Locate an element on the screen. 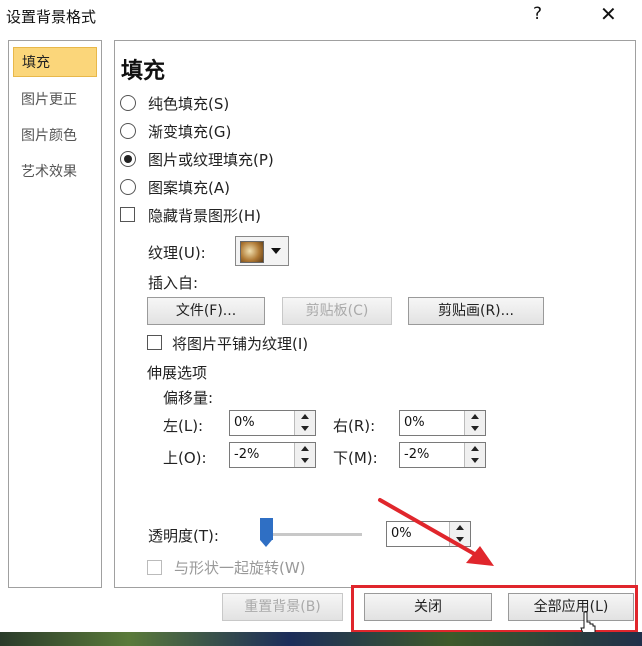  background-strip is located at coordinates (321, 639).